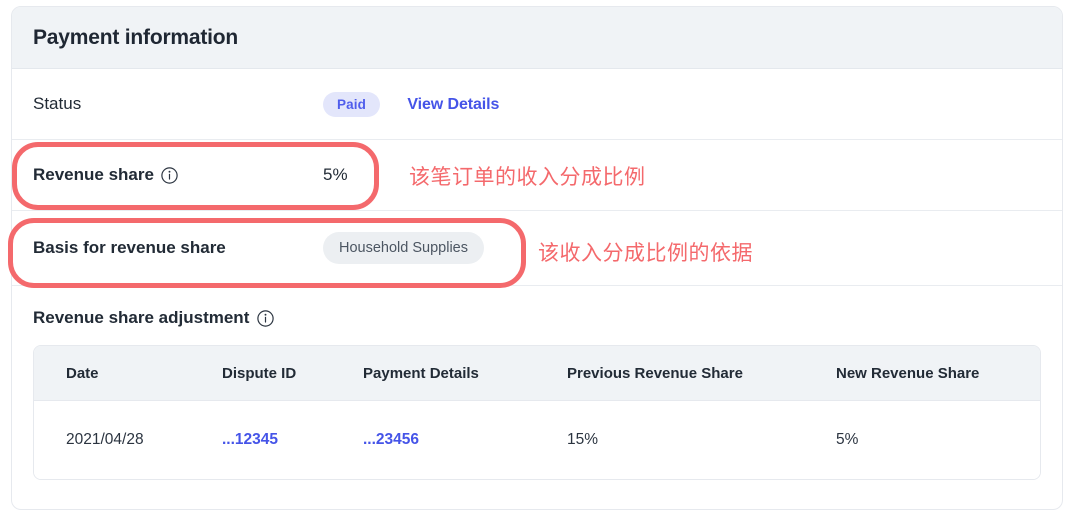  I want to click on cell-payment-details: ...23456, so click(441, 439).